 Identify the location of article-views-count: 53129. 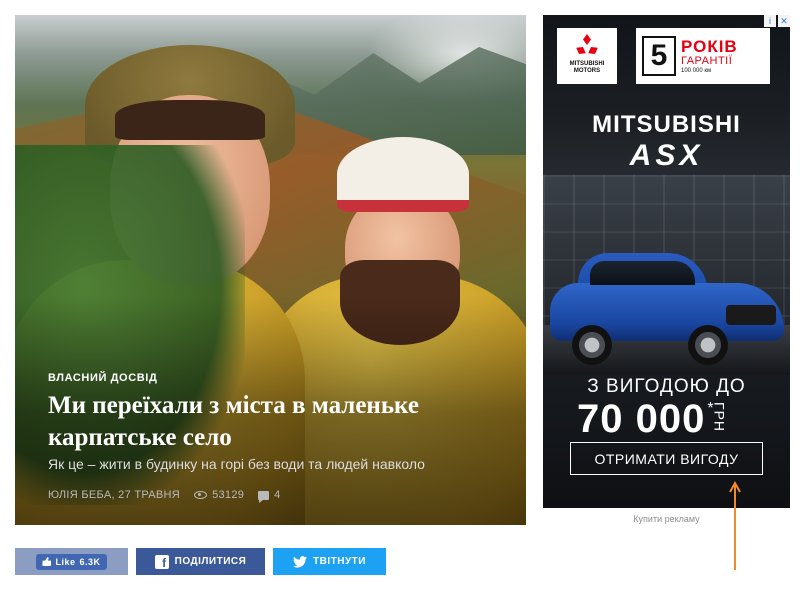
(228, 495).